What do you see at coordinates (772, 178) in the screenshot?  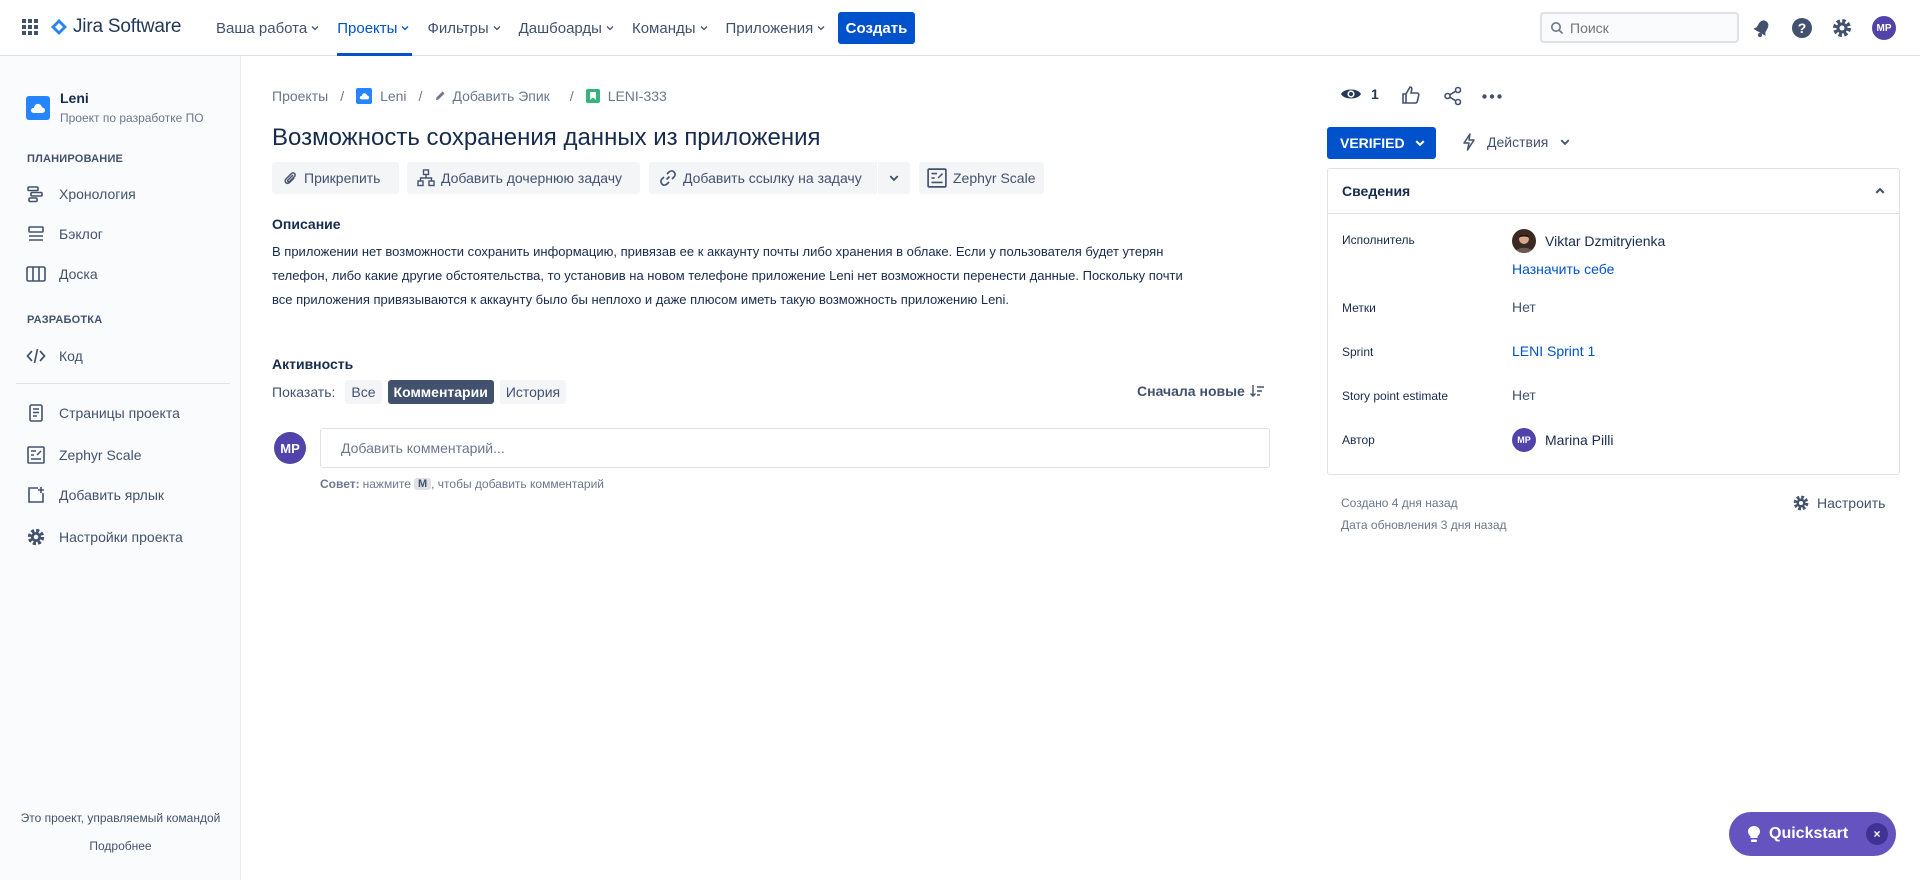 I see `link-issue-label: Добавить ссылку на задачу` at bounding box center [772, 178].